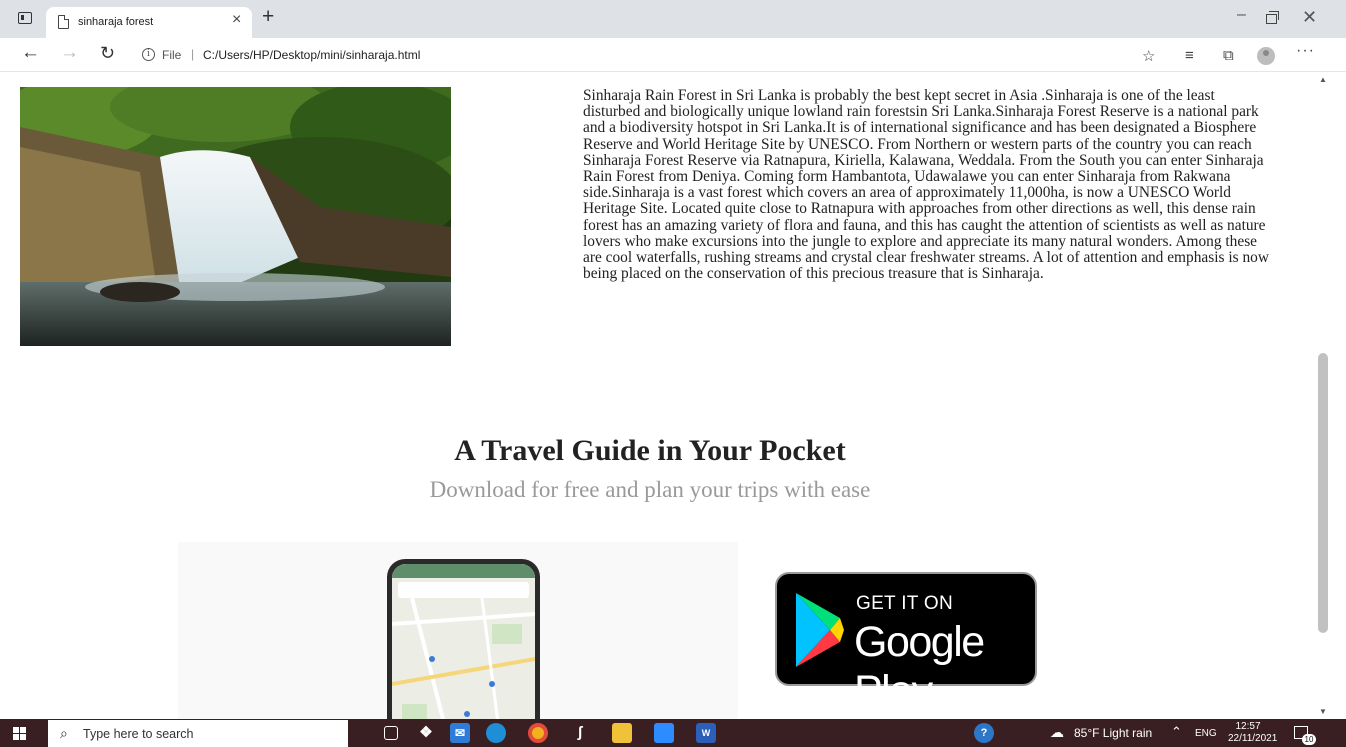 The height and width of the screenshot is (747, 1346). I want to click on browser-tab-strip: sinharaja forest × + – ✕, so click(673, 19).